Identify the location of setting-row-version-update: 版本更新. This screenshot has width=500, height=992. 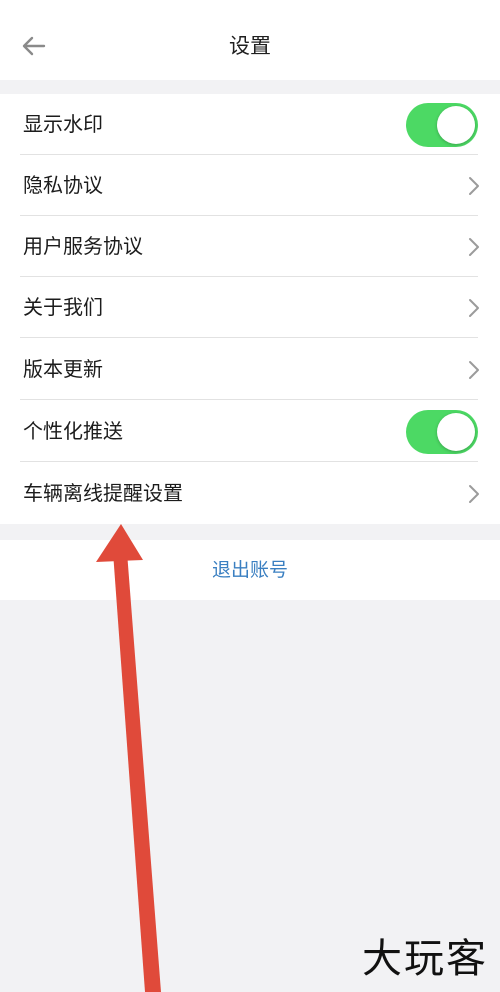
(250, 369).